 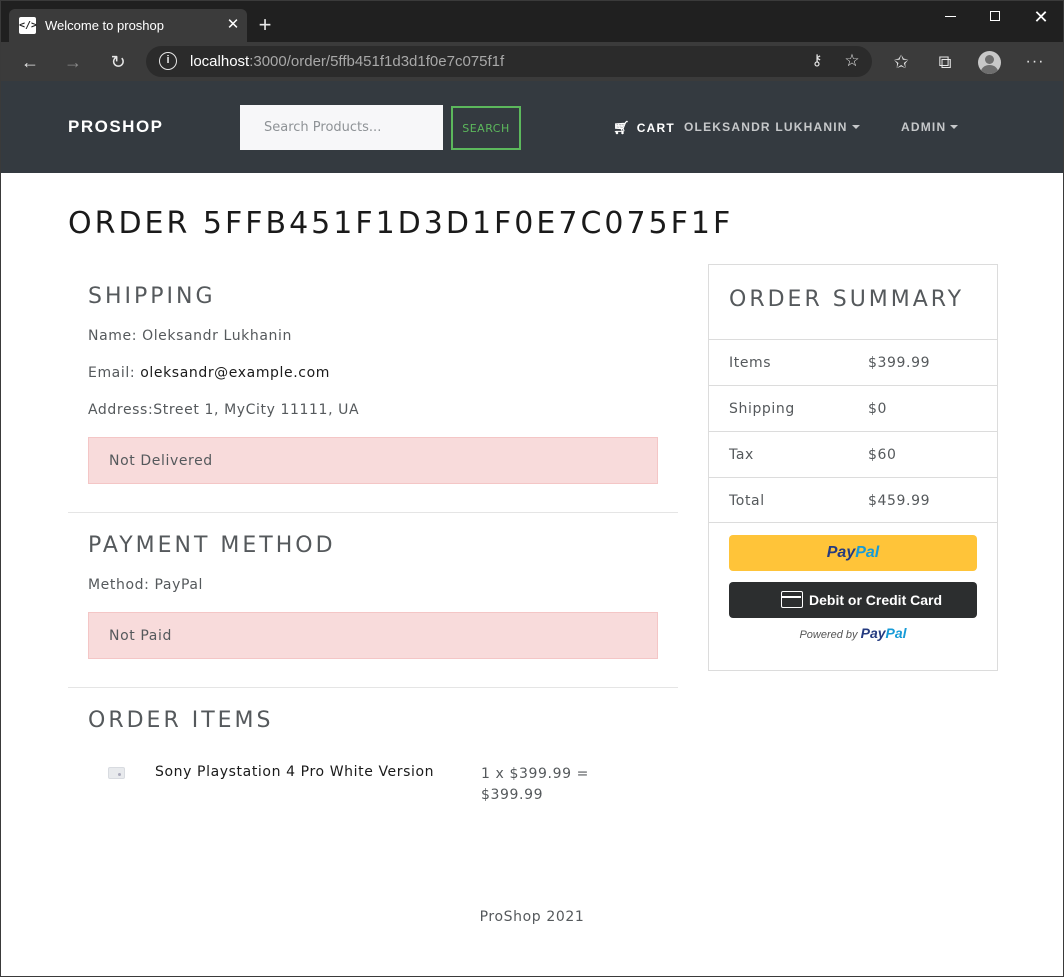 I want to click on url-path: :3000/order/5ffb451f1d3d1f0e7c075f1f, so click(x=377, y=61).